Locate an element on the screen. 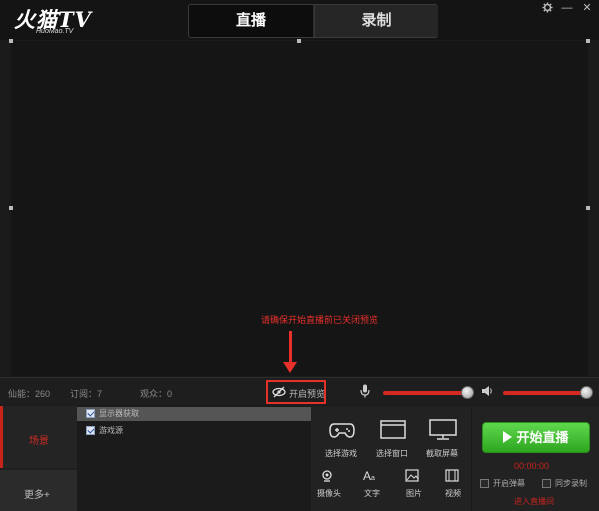  scene-panel: 场景 更多+ is located at coordinates (38, 458).